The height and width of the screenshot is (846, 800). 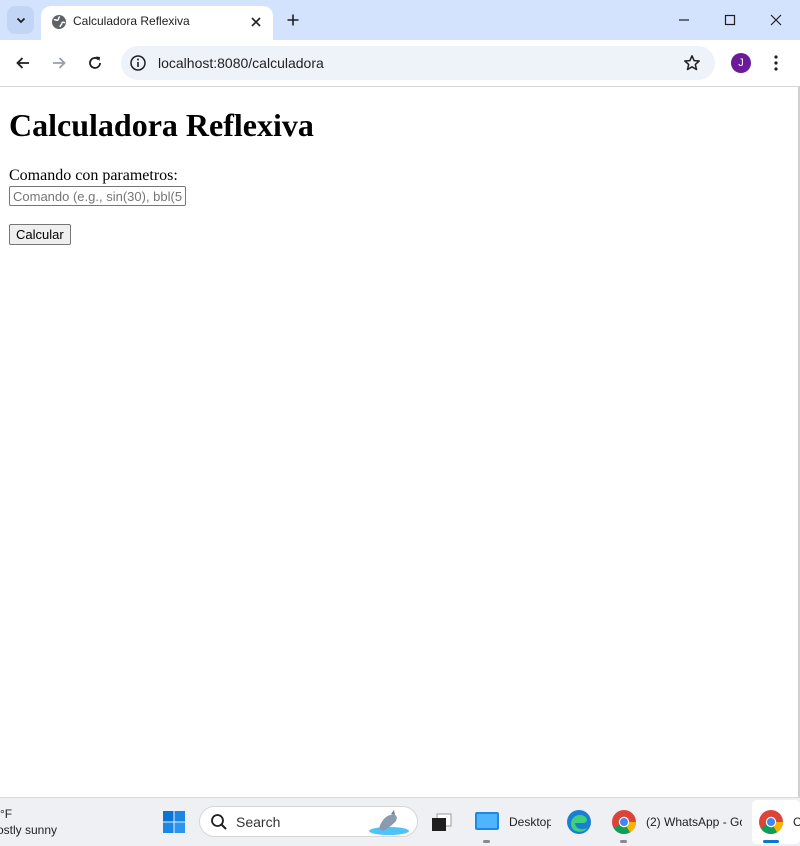 What do you see at coordinates (241, 63) in the screenshot?
I see `url-text: localhost:8080/calculadora` at bounding box center [241, 63].